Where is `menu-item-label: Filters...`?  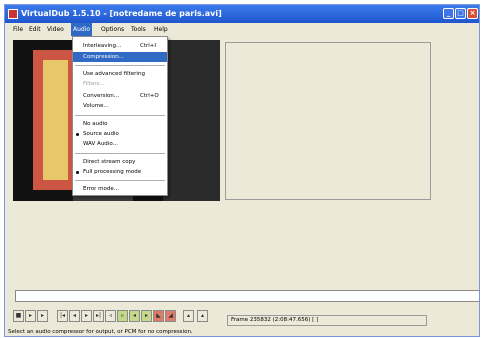
menu-item-label: Filters... is located at coordinates (94, 84).